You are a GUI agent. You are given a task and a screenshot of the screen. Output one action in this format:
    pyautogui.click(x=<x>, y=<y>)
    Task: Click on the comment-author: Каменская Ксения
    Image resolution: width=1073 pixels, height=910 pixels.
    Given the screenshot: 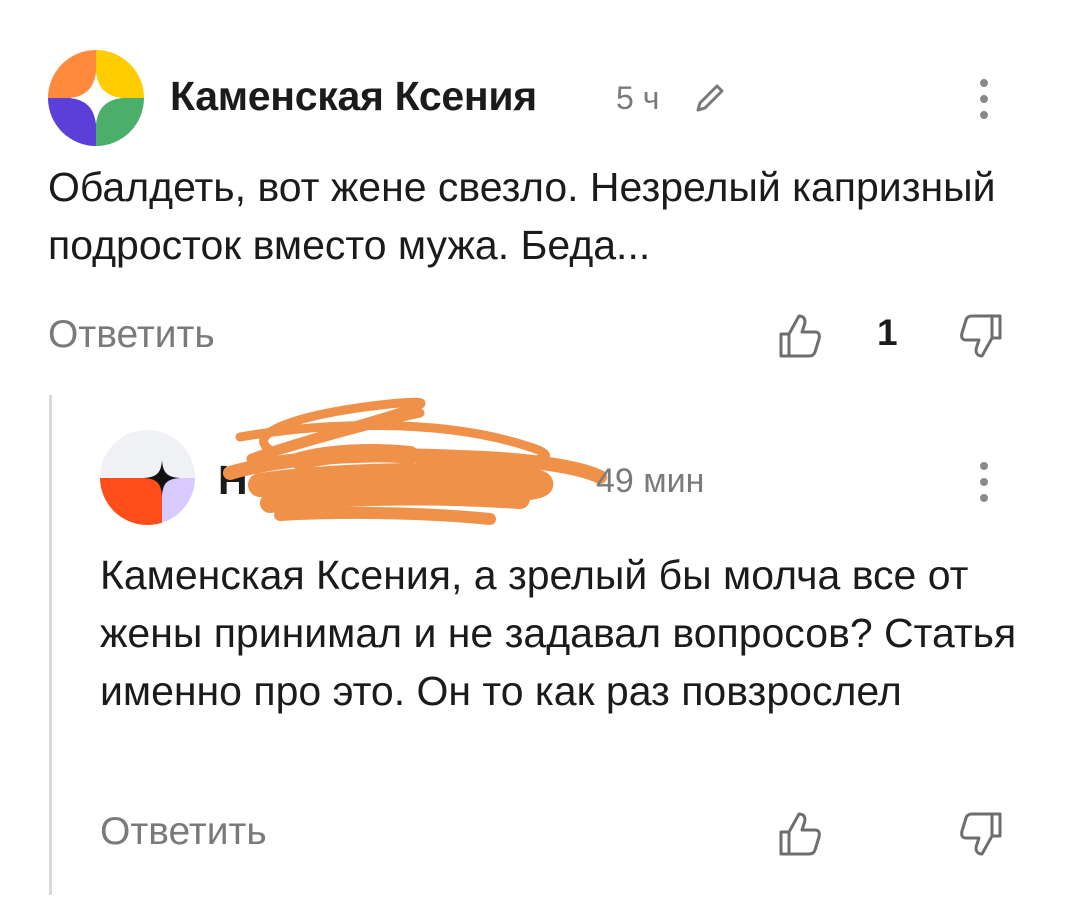 What is the action you would take?
    pyautogui.click(x=353, y=96)
    